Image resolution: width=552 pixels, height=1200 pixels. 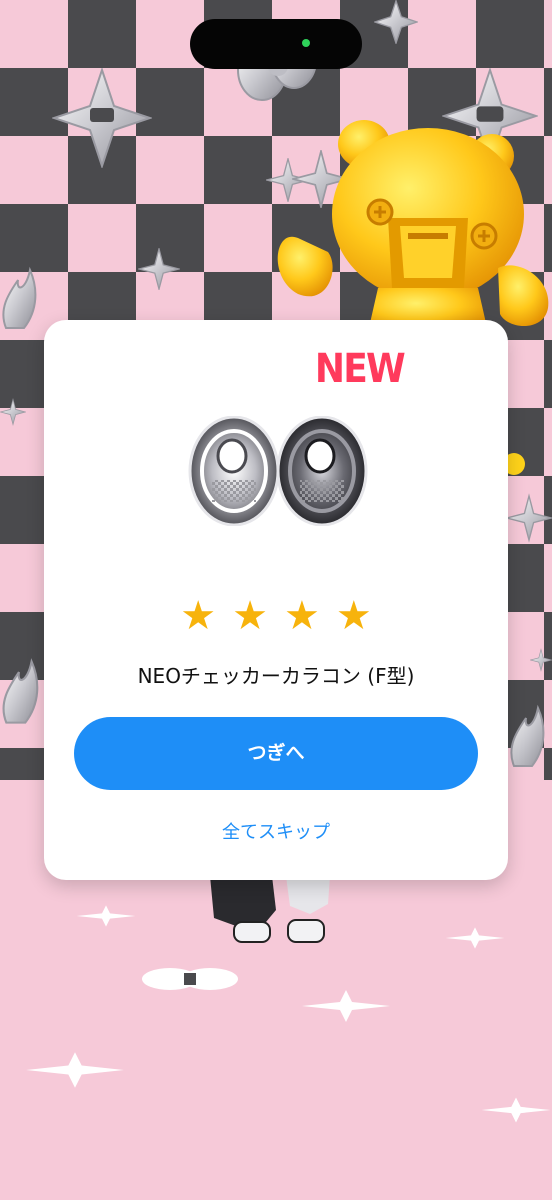 I want to click on golden-bear-character, so click(x=413, y=226).